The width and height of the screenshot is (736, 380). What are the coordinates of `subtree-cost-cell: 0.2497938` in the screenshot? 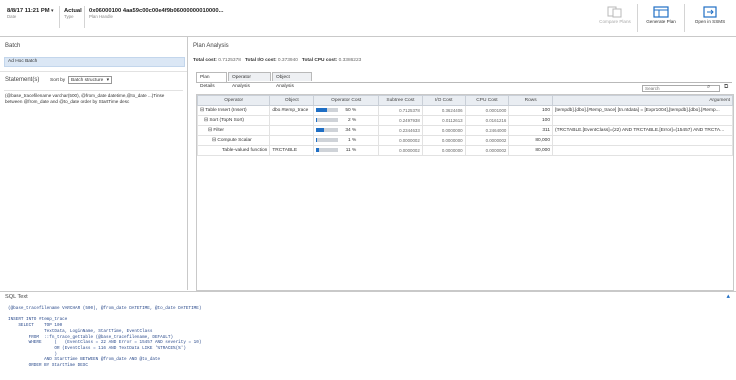 It's located at (400, 120).